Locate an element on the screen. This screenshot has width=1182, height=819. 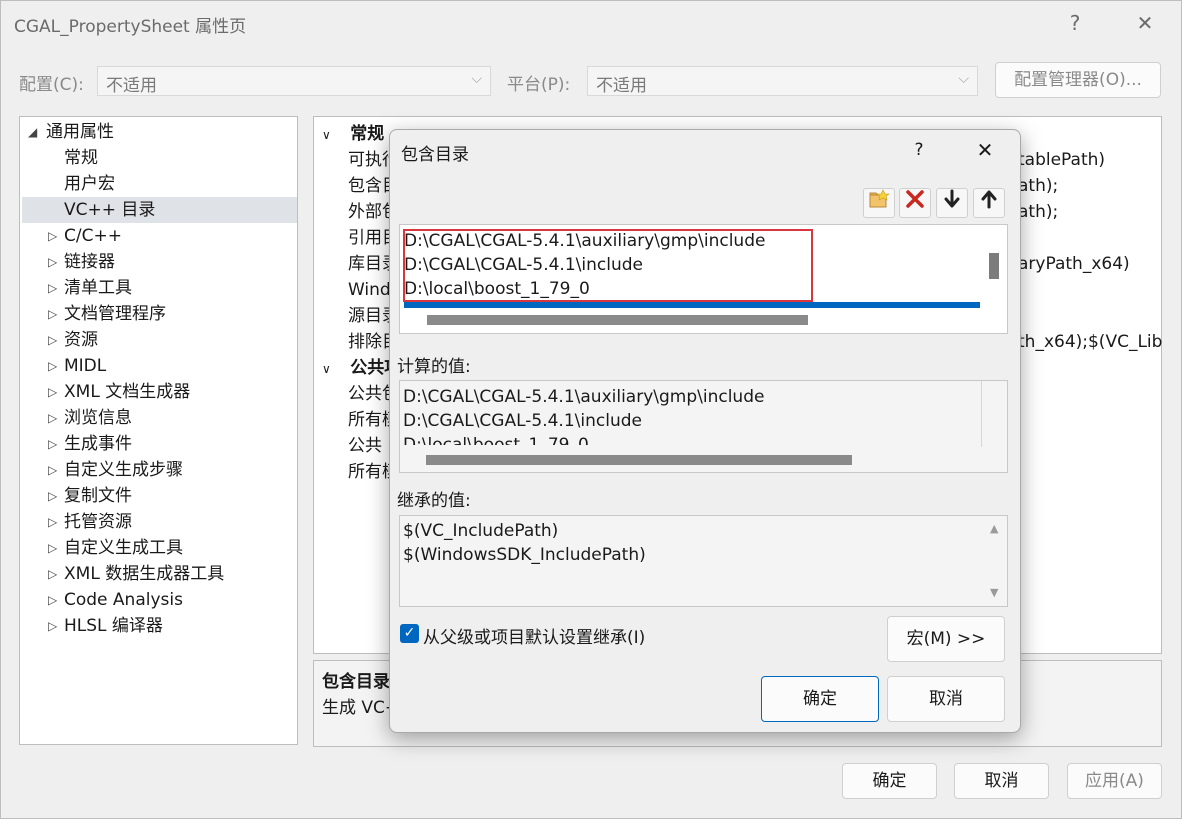
move-up-button is located at coordinates (989, 203).